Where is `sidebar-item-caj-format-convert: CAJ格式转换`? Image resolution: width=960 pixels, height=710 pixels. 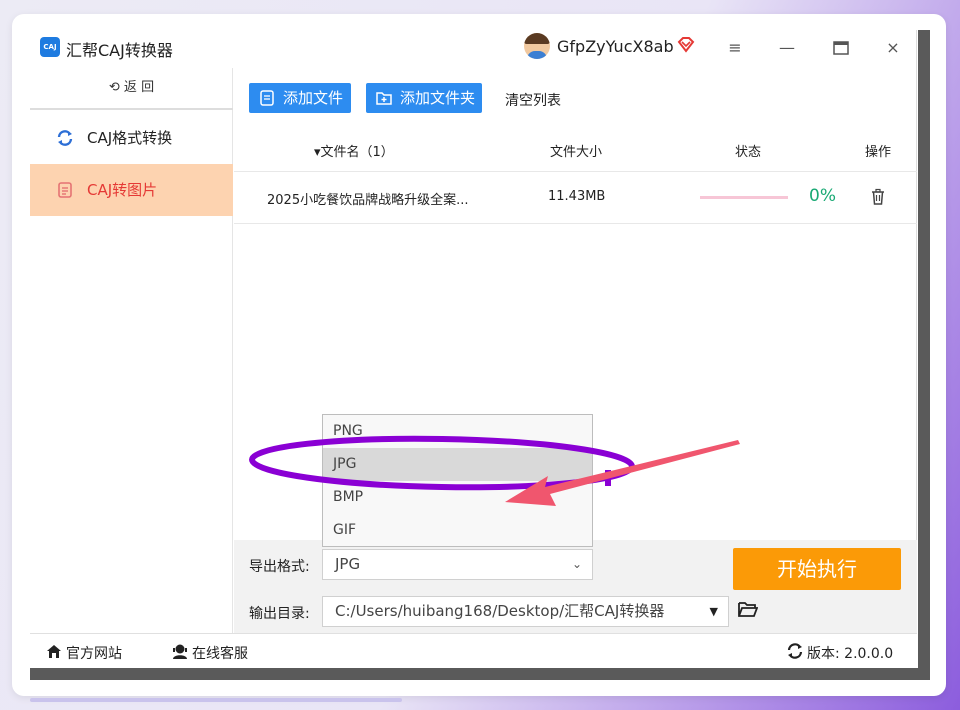 sidebar-item-caj-format-convert: CAJ格式转换 is located at coordinates (131, 138).